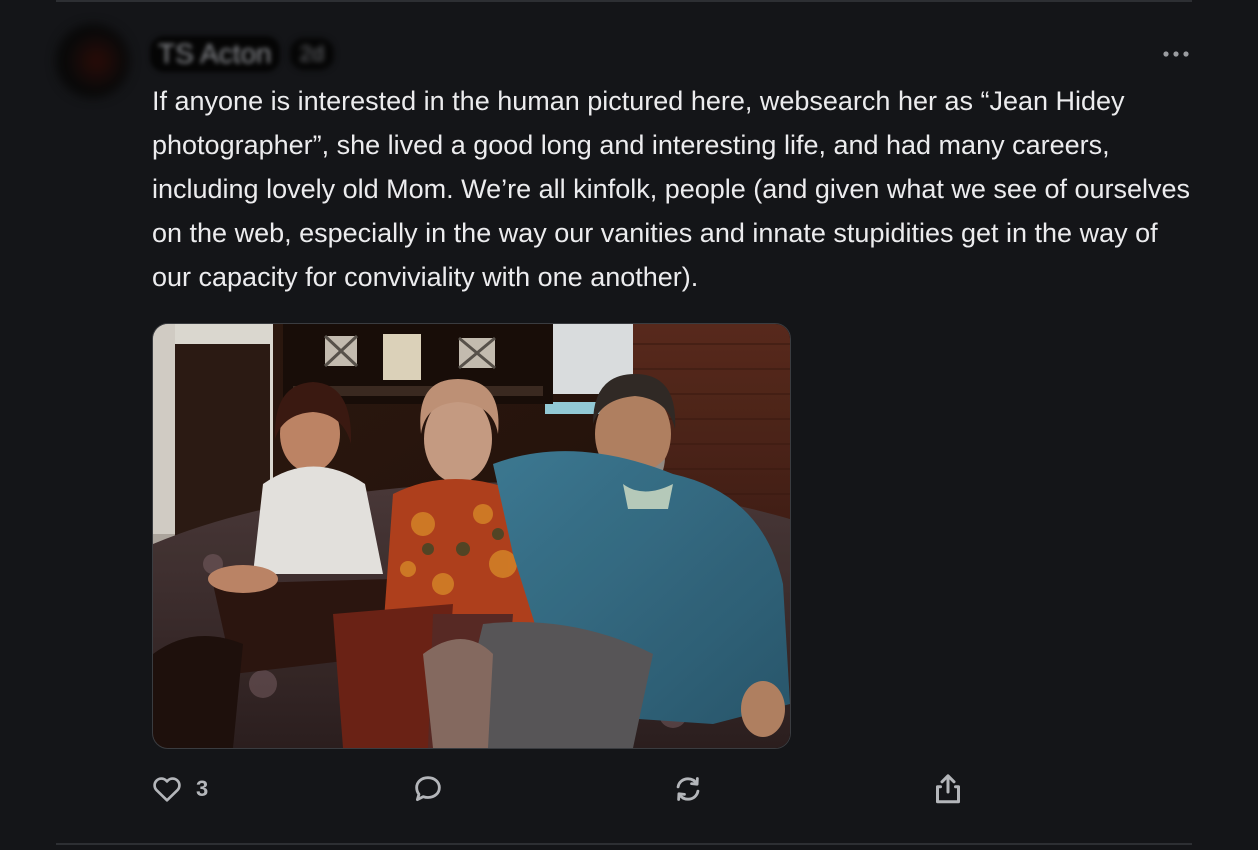 The image size is (1258, 850). Describe the element at coordinates (202, 788) in the screenshot. I see `like-count: 3` at that location.